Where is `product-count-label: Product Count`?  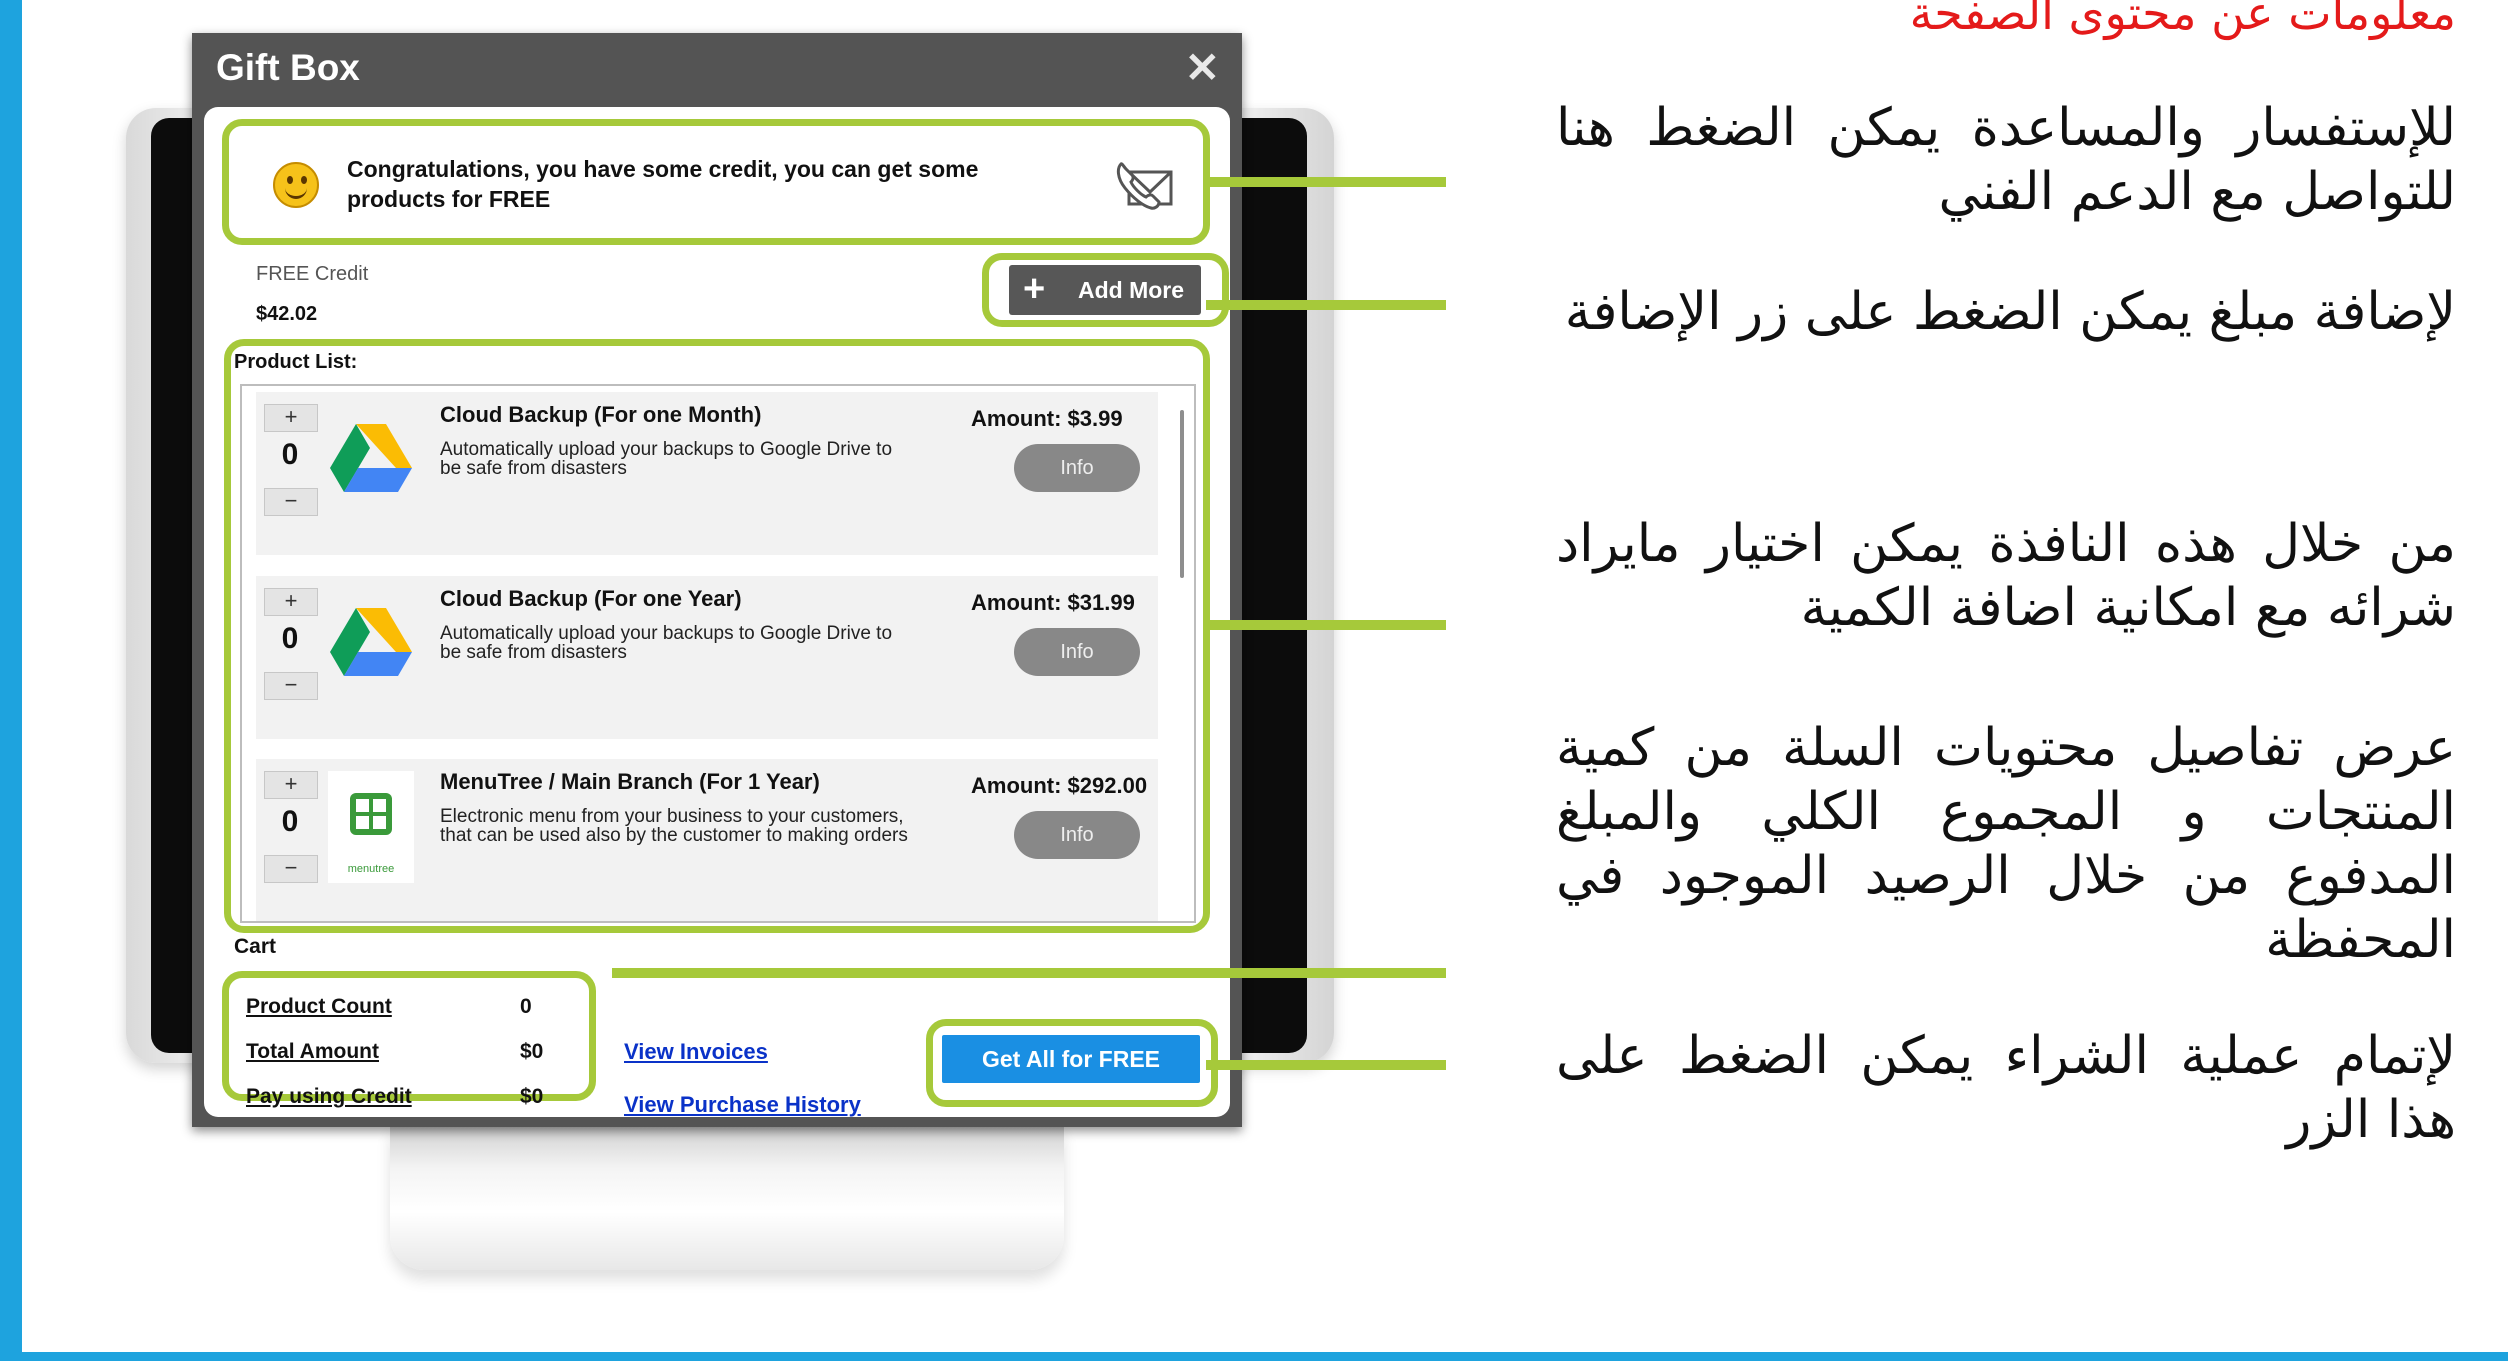
product-count-label: Product Count is located at coordinates (319, 1006).